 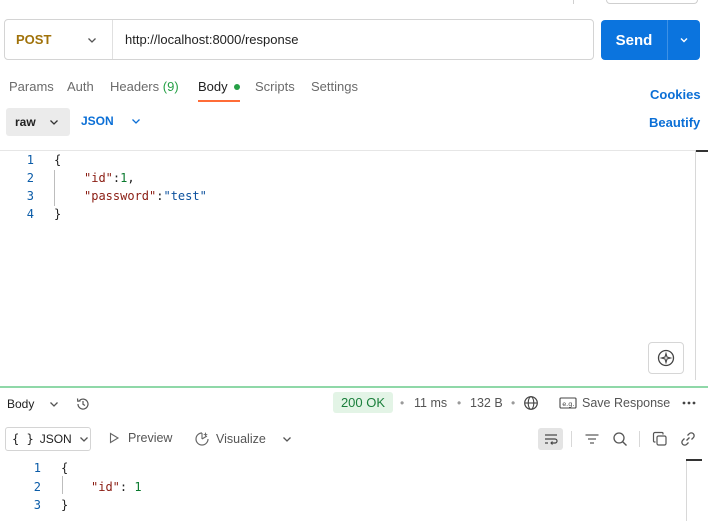 I want to click on svg-text: e.g., so click(x=568, y=404).